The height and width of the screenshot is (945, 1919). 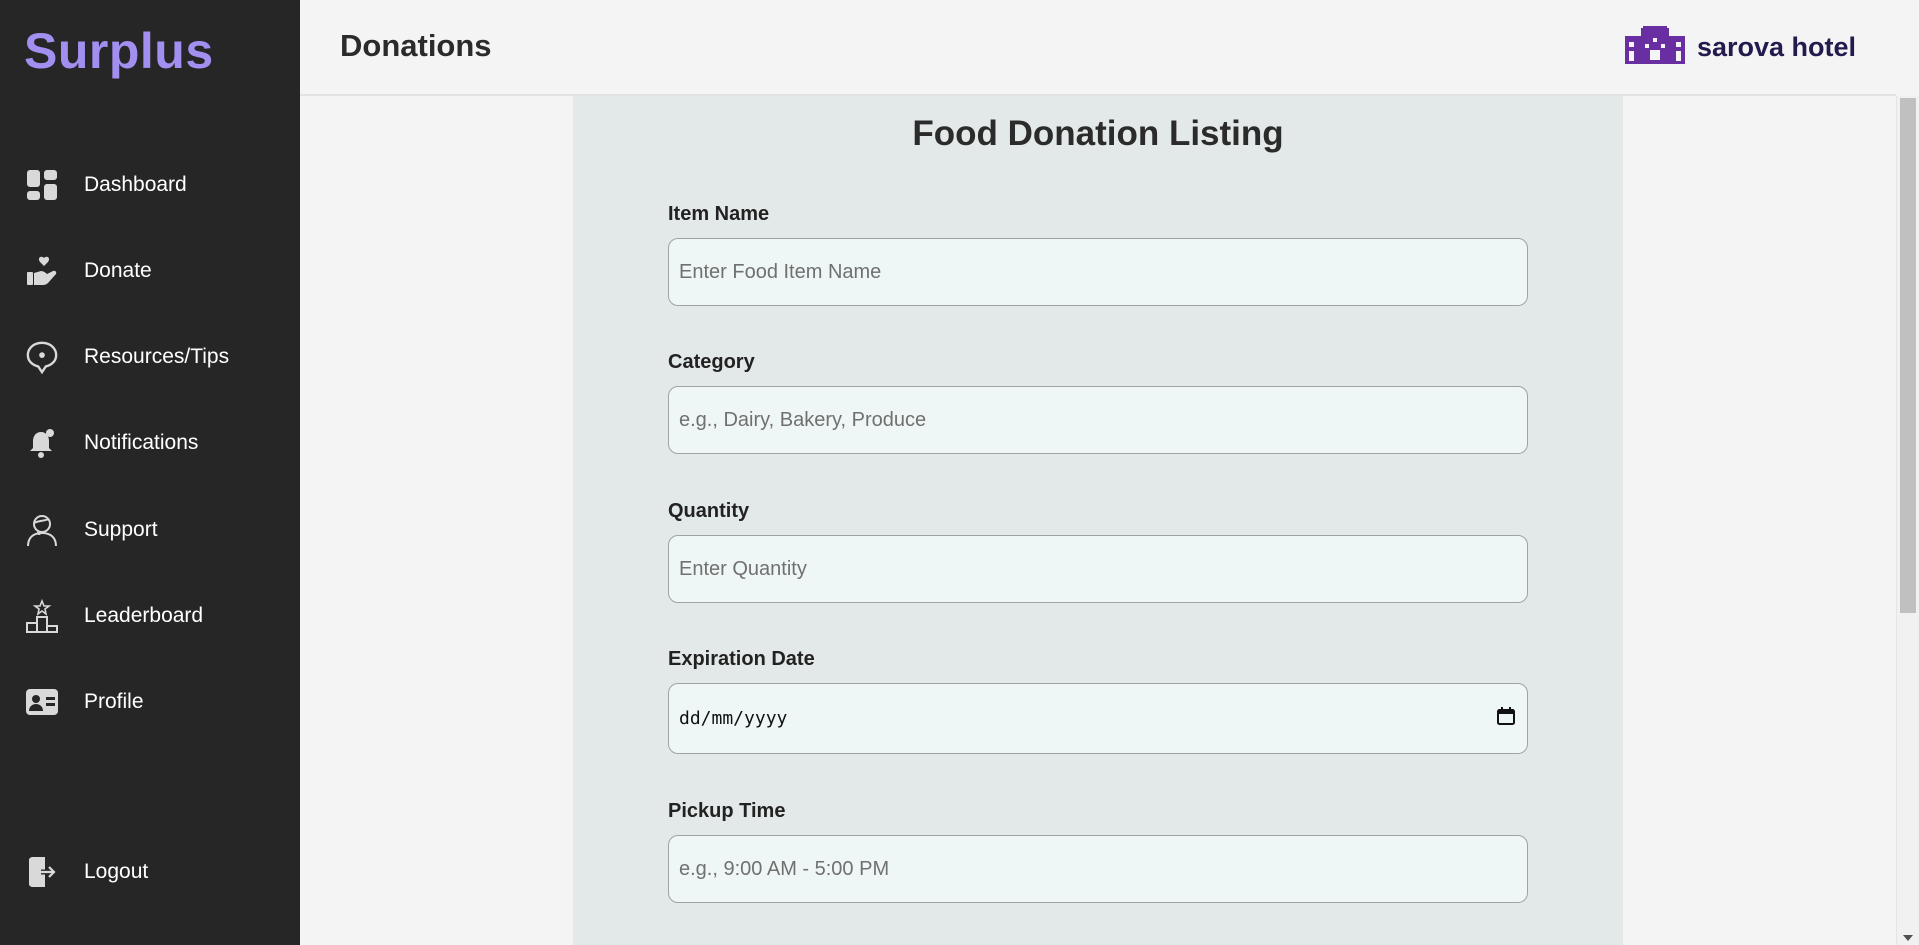 What do you see at coordinates (42, 185) in the screenshot?
I see `dashboard-icon` at bounding box center [42, 185].